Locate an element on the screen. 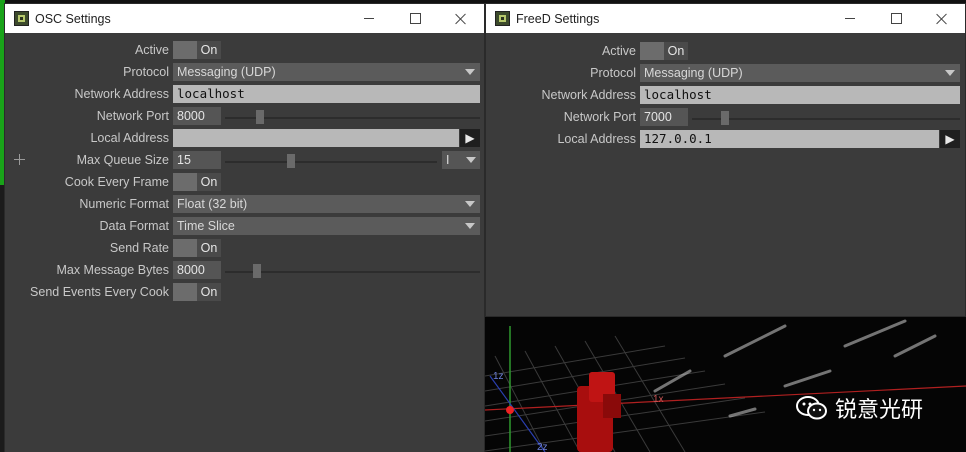 This screenshot has height=452, width=966. max-message-bytes-field: 8000 is located at coordinates (197, 270).